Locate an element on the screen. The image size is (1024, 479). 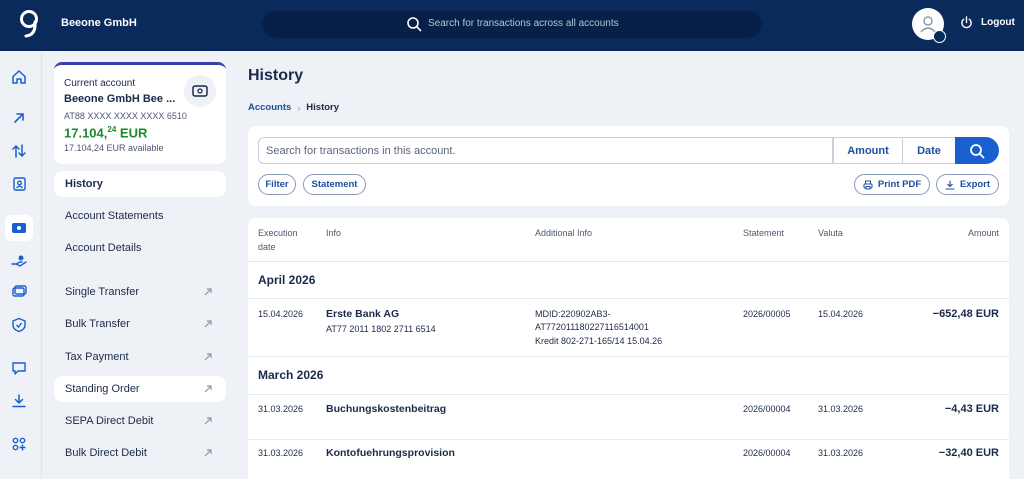
sidebar-item-single-transfer: Single Transfer is located at coordinates (140, 292).